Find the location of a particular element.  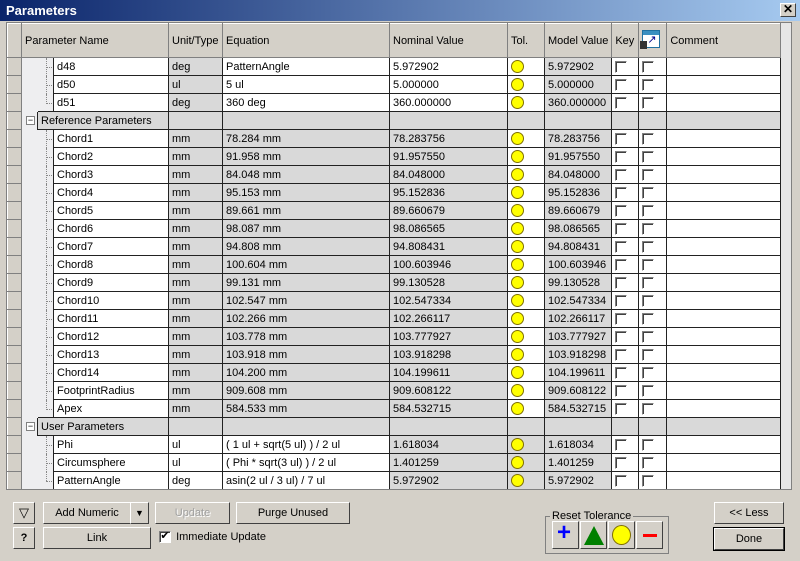

param-name: Apex is located at coordinates (111, 408).